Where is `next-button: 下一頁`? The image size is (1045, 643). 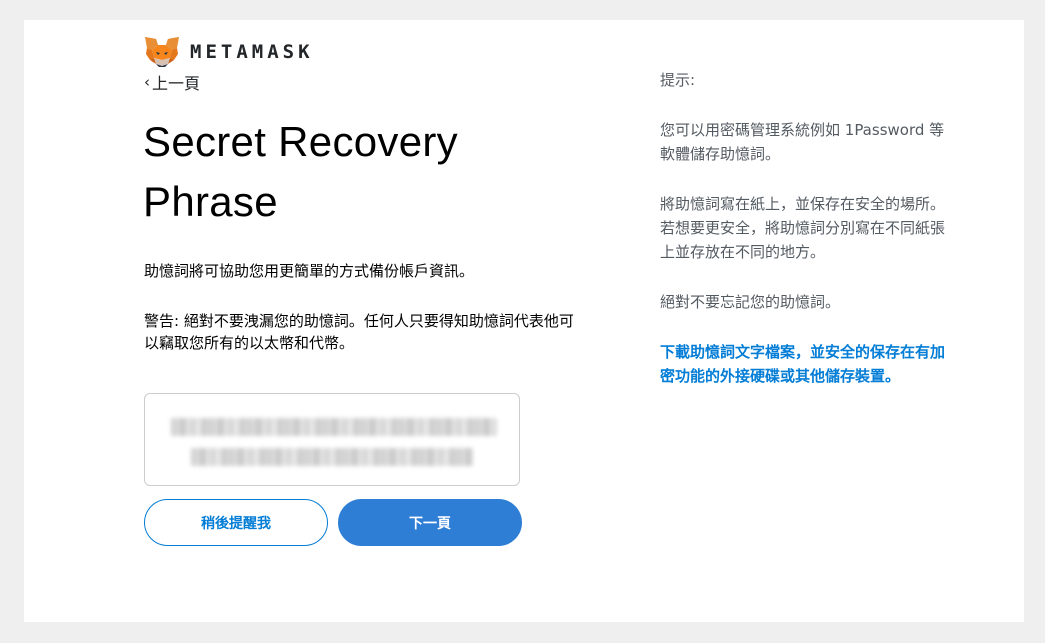
next-button: 下一頁 is located at coordinates (430, 522).